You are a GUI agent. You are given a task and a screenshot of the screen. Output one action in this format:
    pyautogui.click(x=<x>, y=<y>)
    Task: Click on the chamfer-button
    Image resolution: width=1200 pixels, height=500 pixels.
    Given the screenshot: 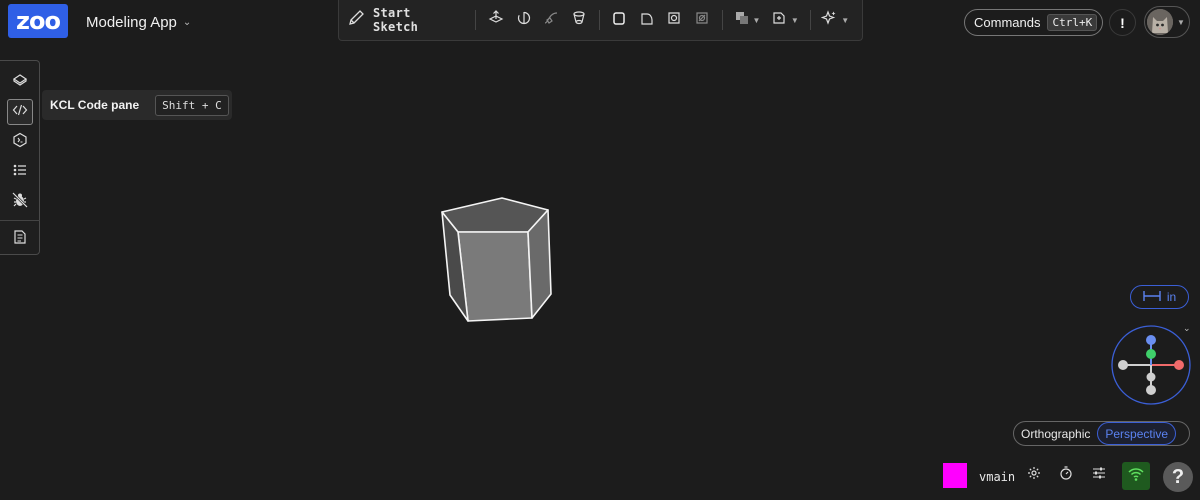 What is the action you would take?
    pyautogui.click(x=675, y=20)
    